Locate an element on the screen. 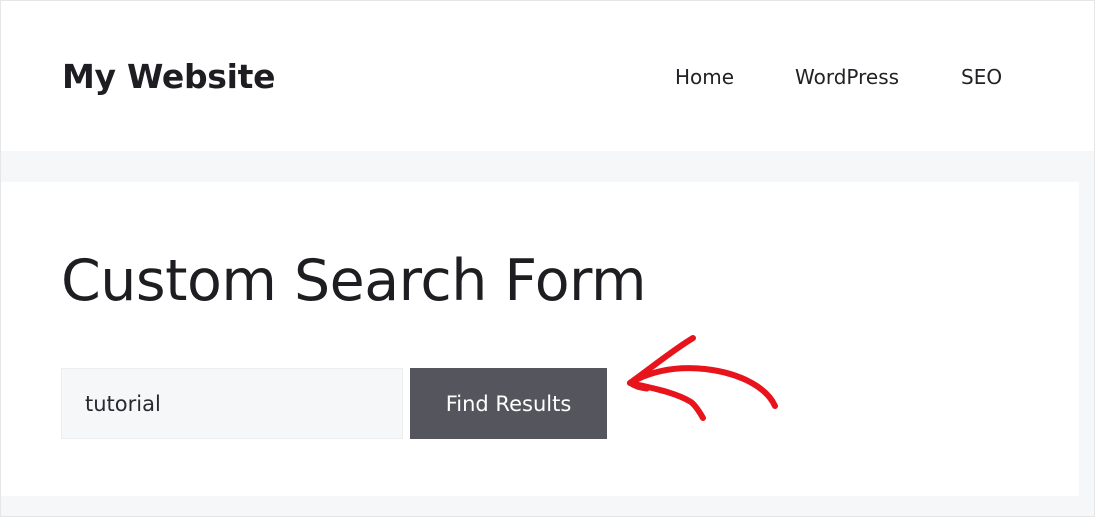 The width and height of the screenshot is (1095, 517). search-form: Find Results is located at coordinates (341, 403).